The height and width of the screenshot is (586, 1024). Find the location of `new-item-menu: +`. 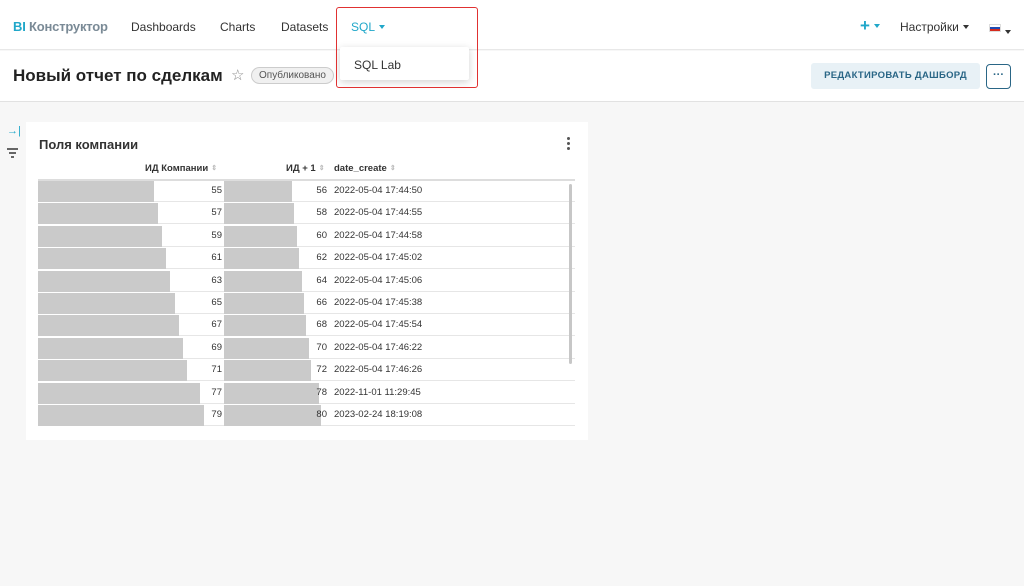

new-item-menu: + is located at coordinates (870, 26).